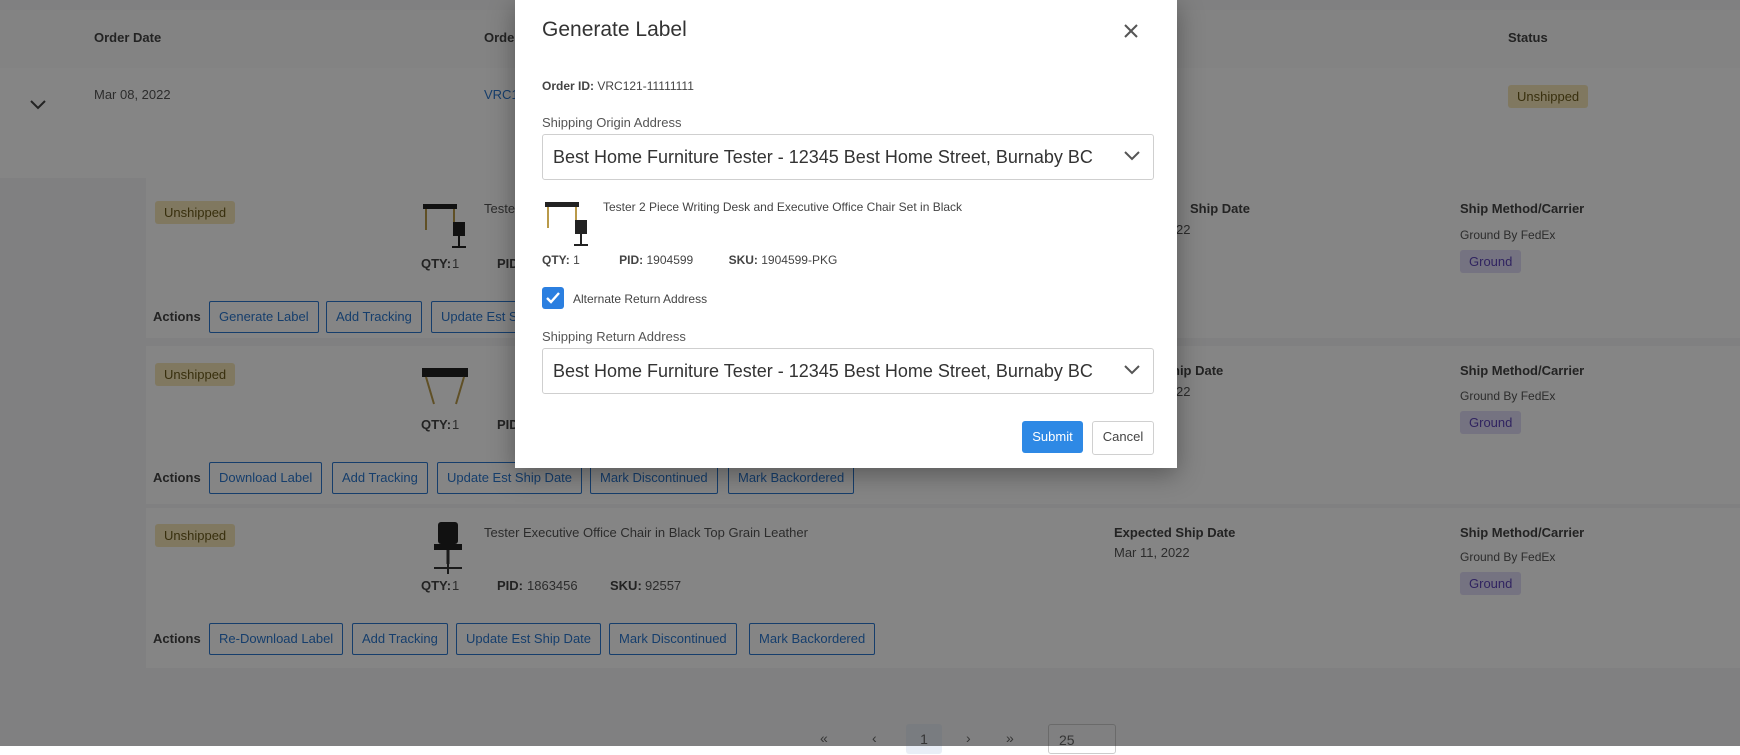  Describe the element at coordinates (645, 86) in the screenshot. I see `order-id-value: VRC121-11111111` at that location.